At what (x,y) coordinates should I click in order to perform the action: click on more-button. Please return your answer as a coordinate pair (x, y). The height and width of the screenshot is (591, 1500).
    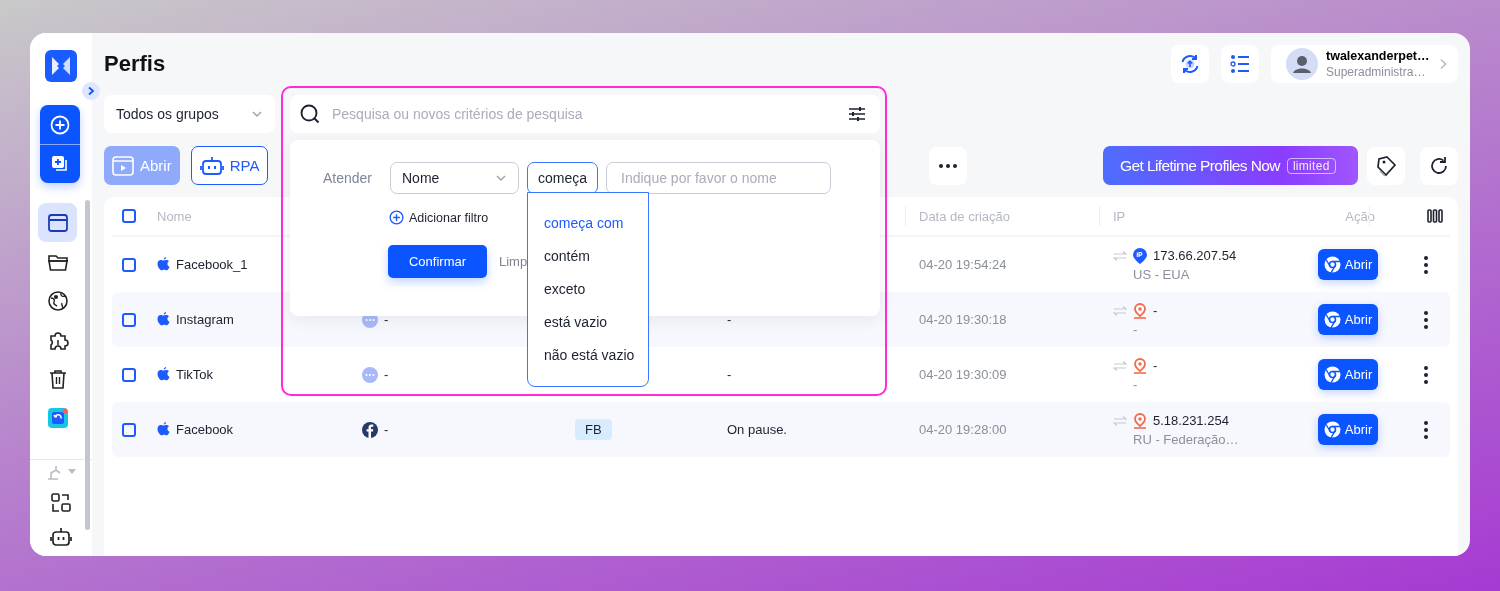
    Looking at the image, I should click on (948, 165).